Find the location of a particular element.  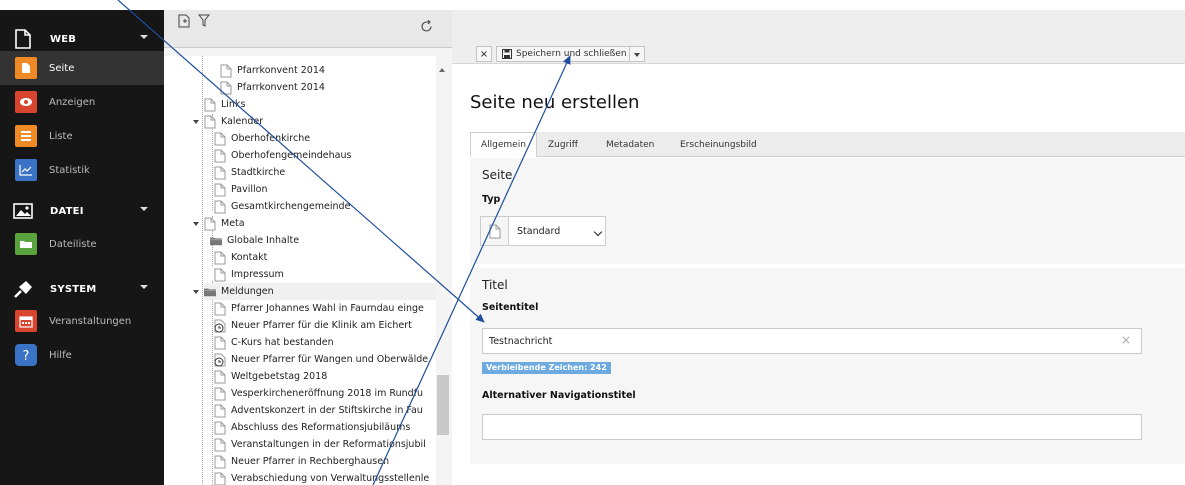

tree-node: Globale Inhalte is located at coordinates (254, 240).